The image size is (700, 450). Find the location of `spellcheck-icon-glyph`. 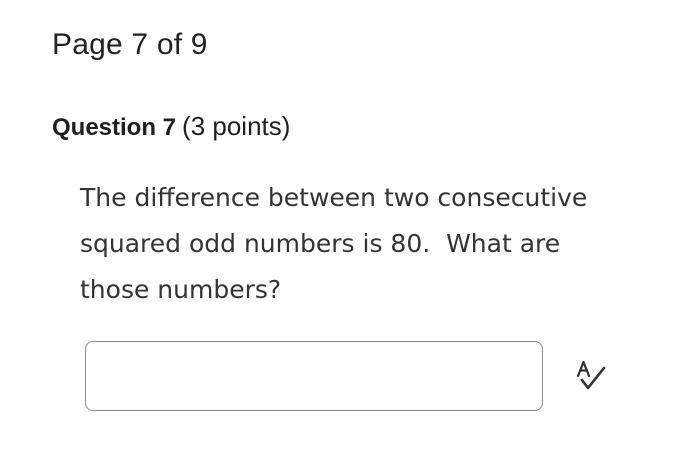

spellcheck-icon-glyph is located at coordinates (591, 375).